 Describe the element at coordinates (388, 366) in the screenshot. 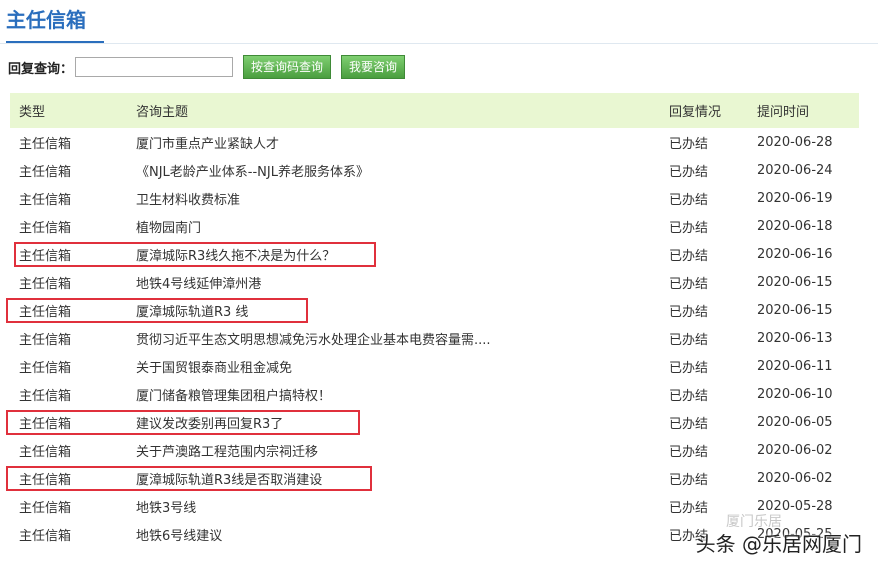

I see `cell-subject-link: 关于国贸银泰商业租金减免` at that location.